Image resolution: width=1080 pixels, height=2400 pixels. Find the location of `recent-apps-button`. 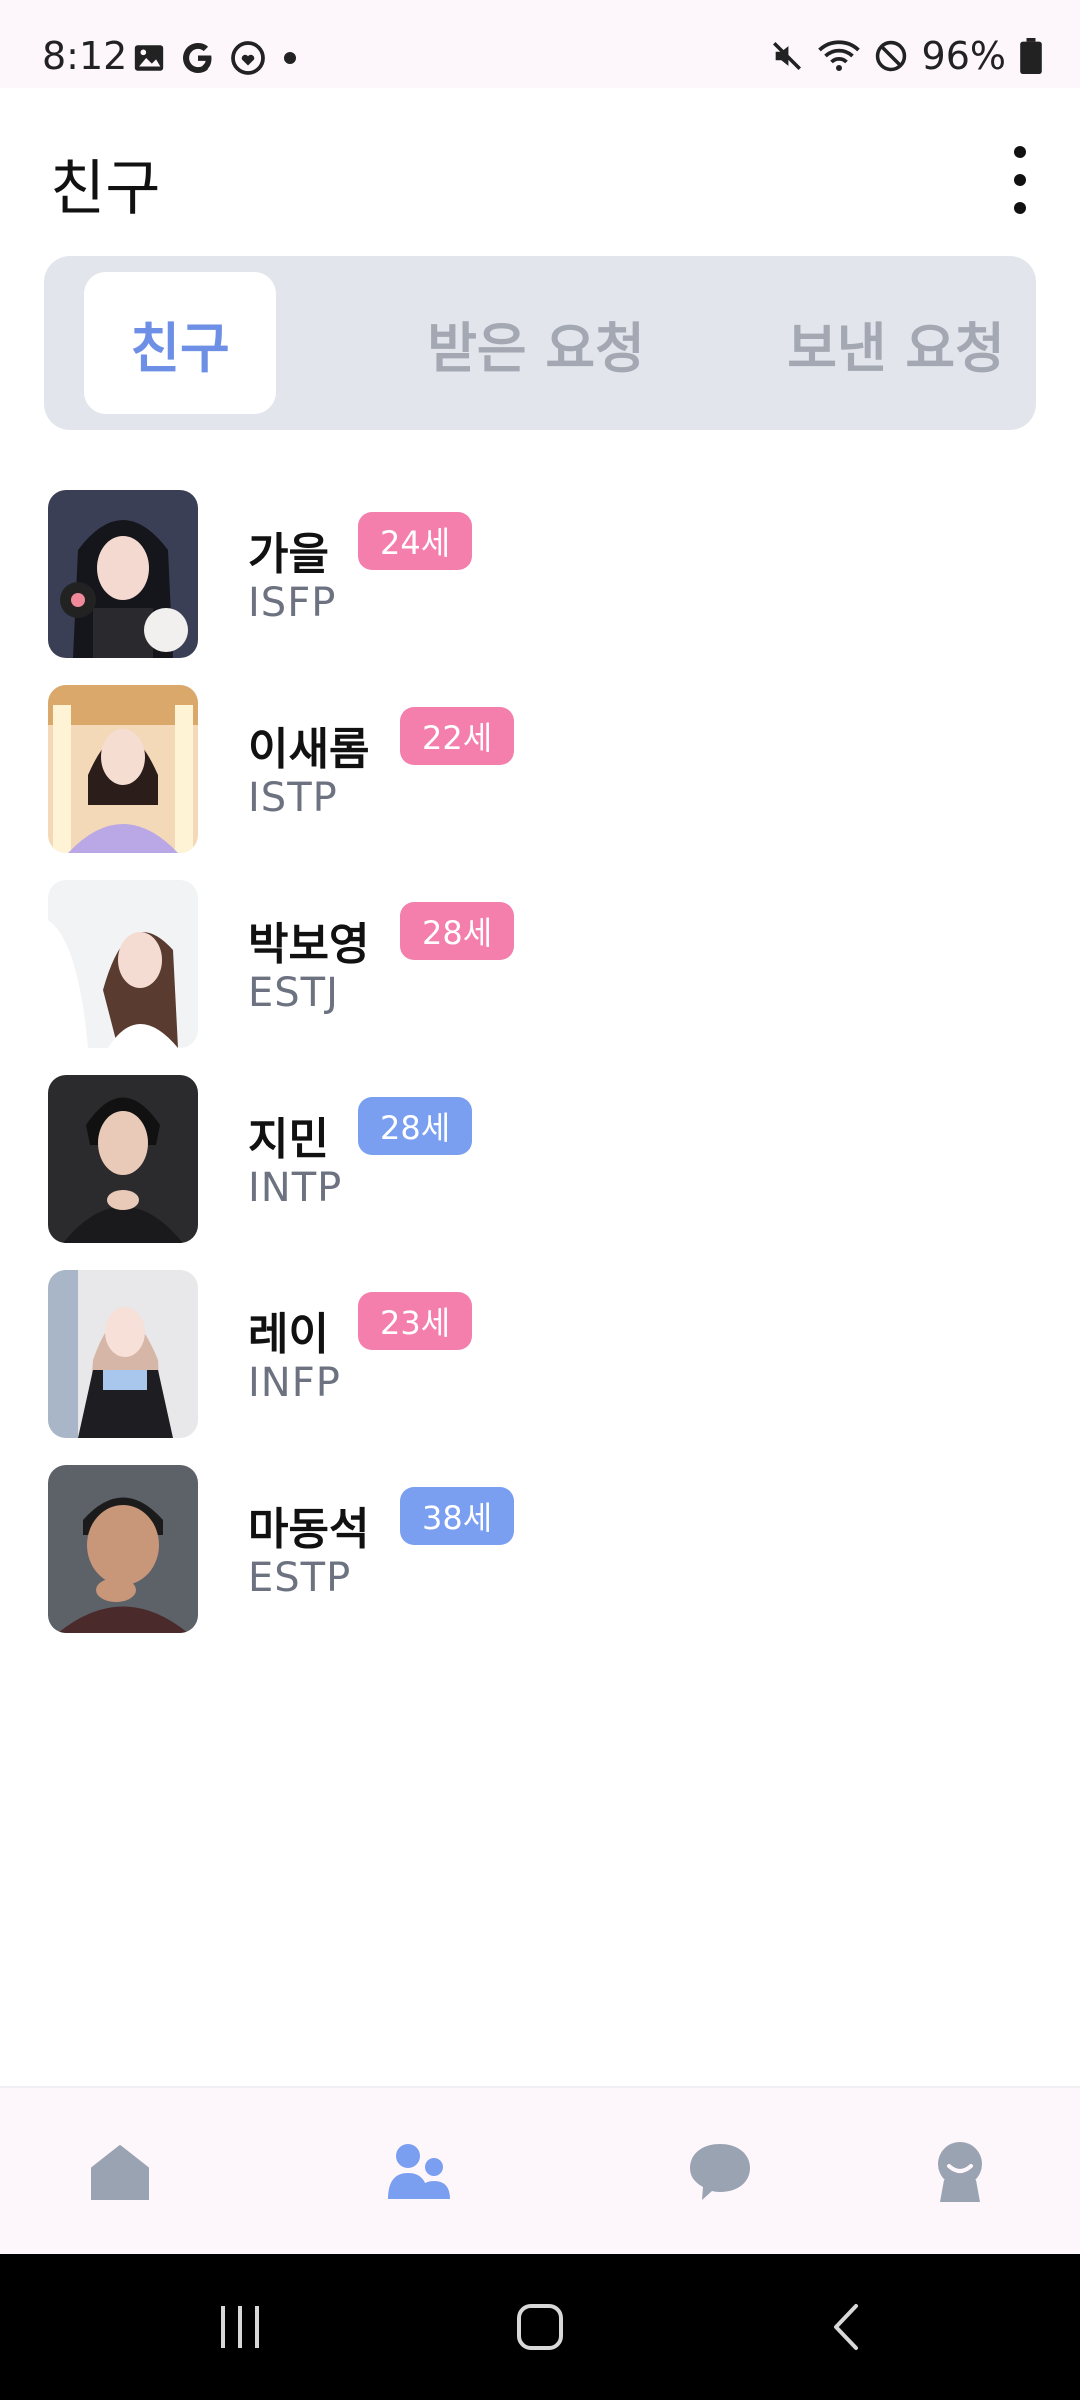

recent-apps-button is located at coordinates (240, 2327).